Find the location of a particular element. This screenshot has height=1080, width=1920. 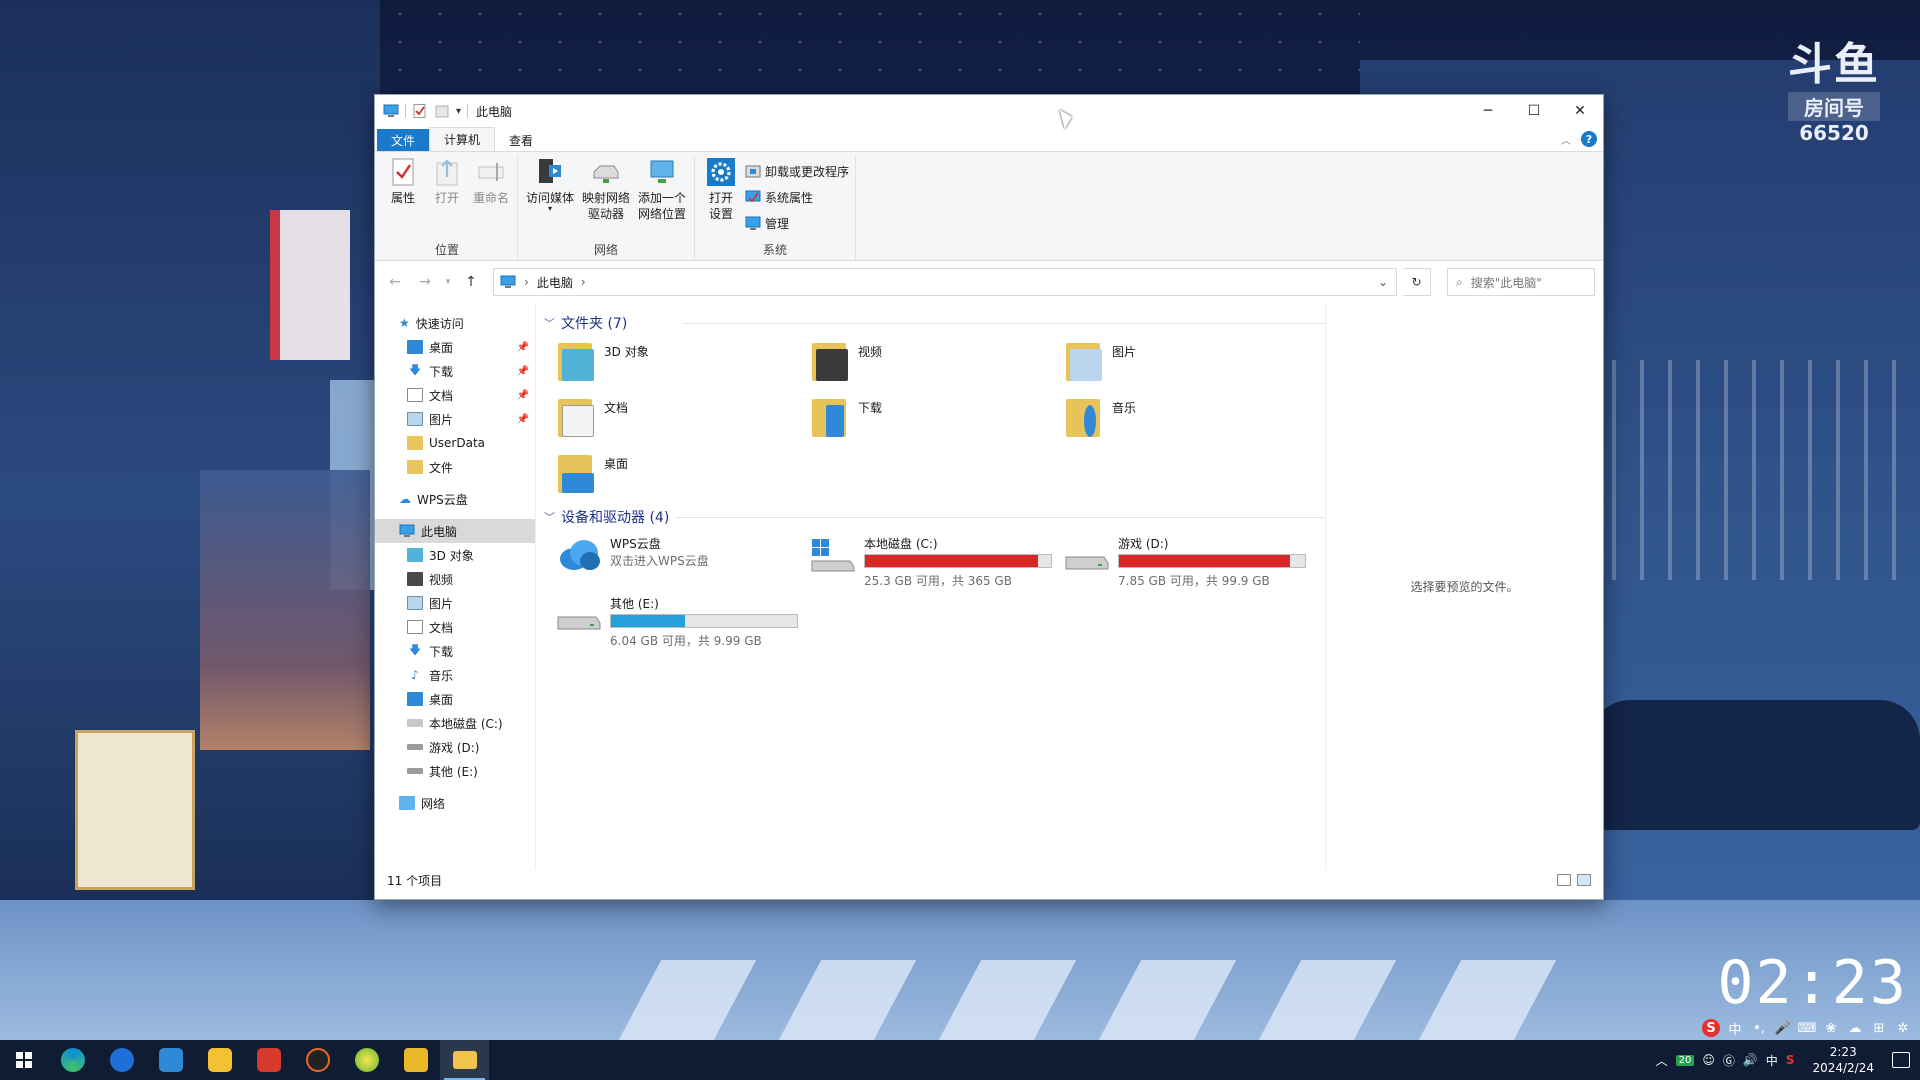

folder-downloads: 下载 is located at coordinates (935, 421).